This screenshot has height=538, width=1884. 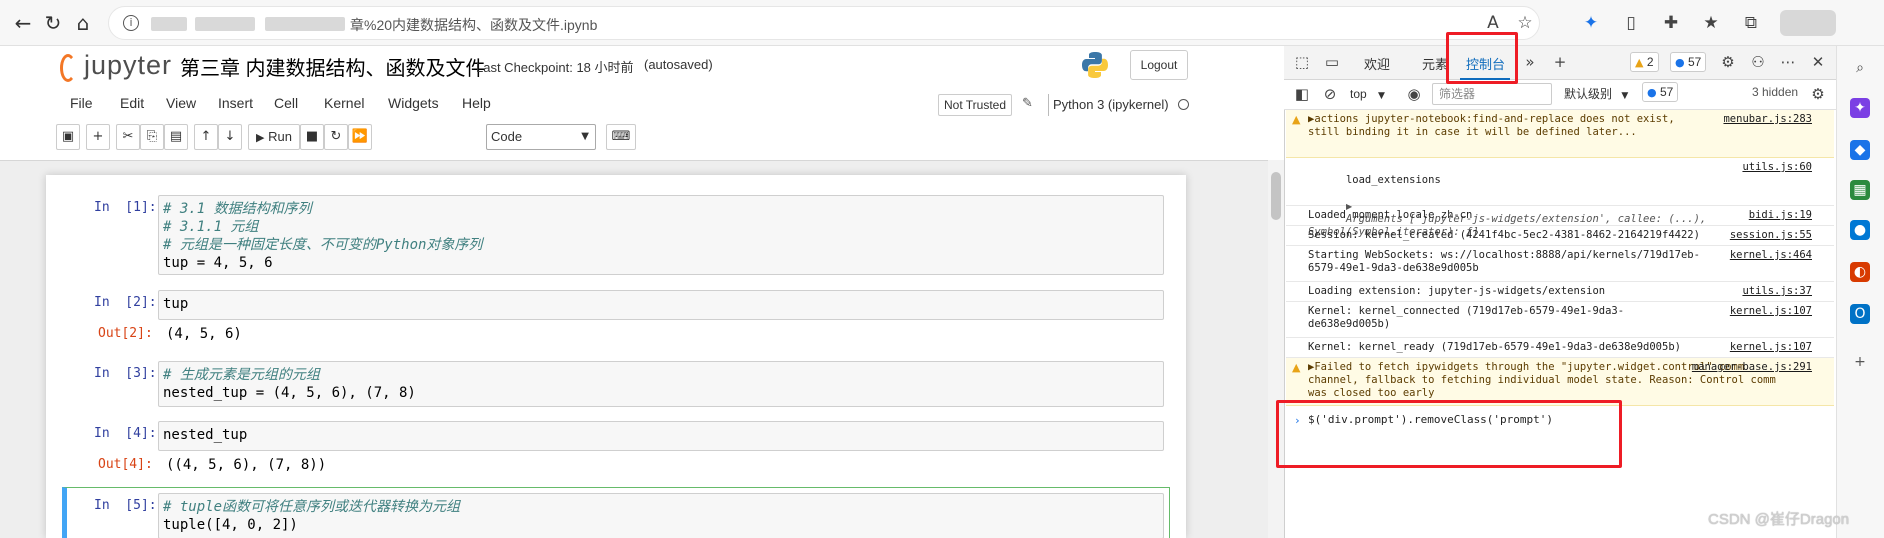 What do you see at coordinates (1330, 94) in the screenshot?
I see `clear-console-icon: ⊘` at bounding box center [1330, 94].